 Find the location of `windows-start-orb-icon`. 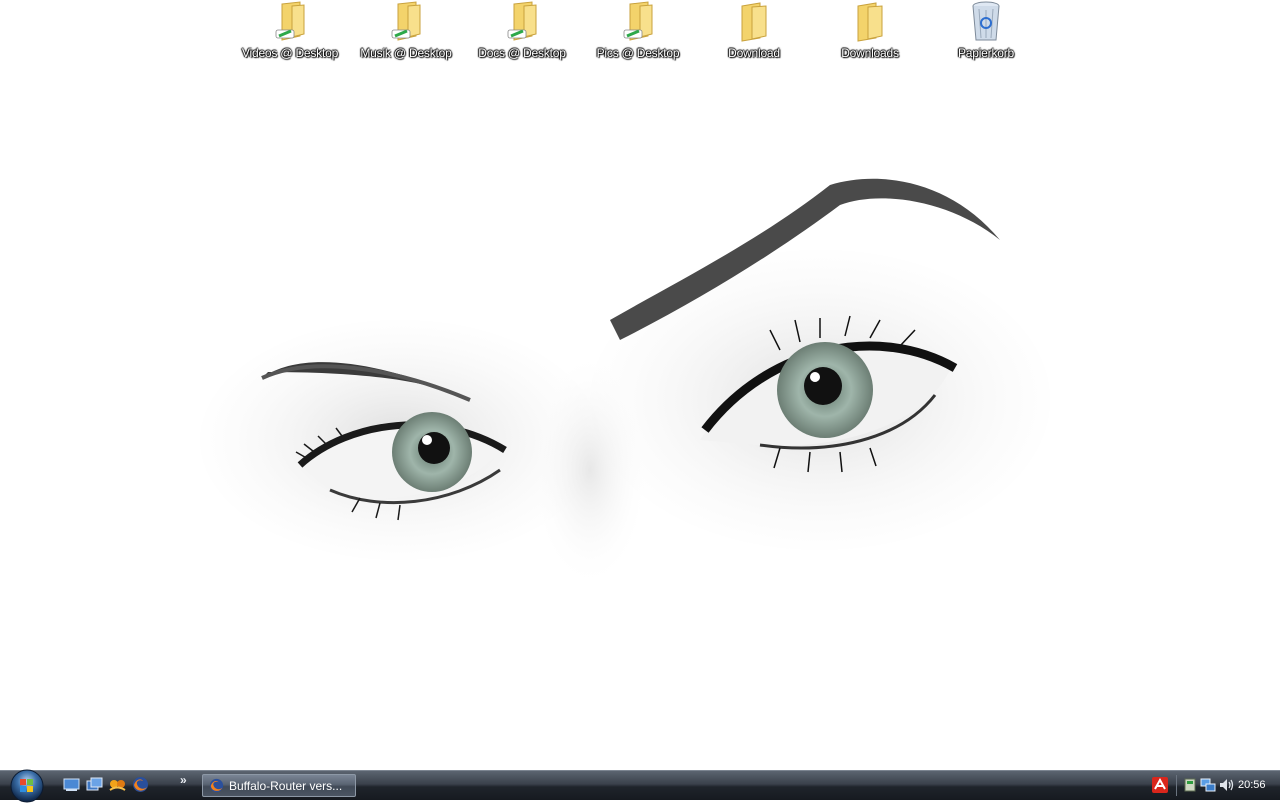

windows-start-orb-icon is located at coordinates (27, 784).